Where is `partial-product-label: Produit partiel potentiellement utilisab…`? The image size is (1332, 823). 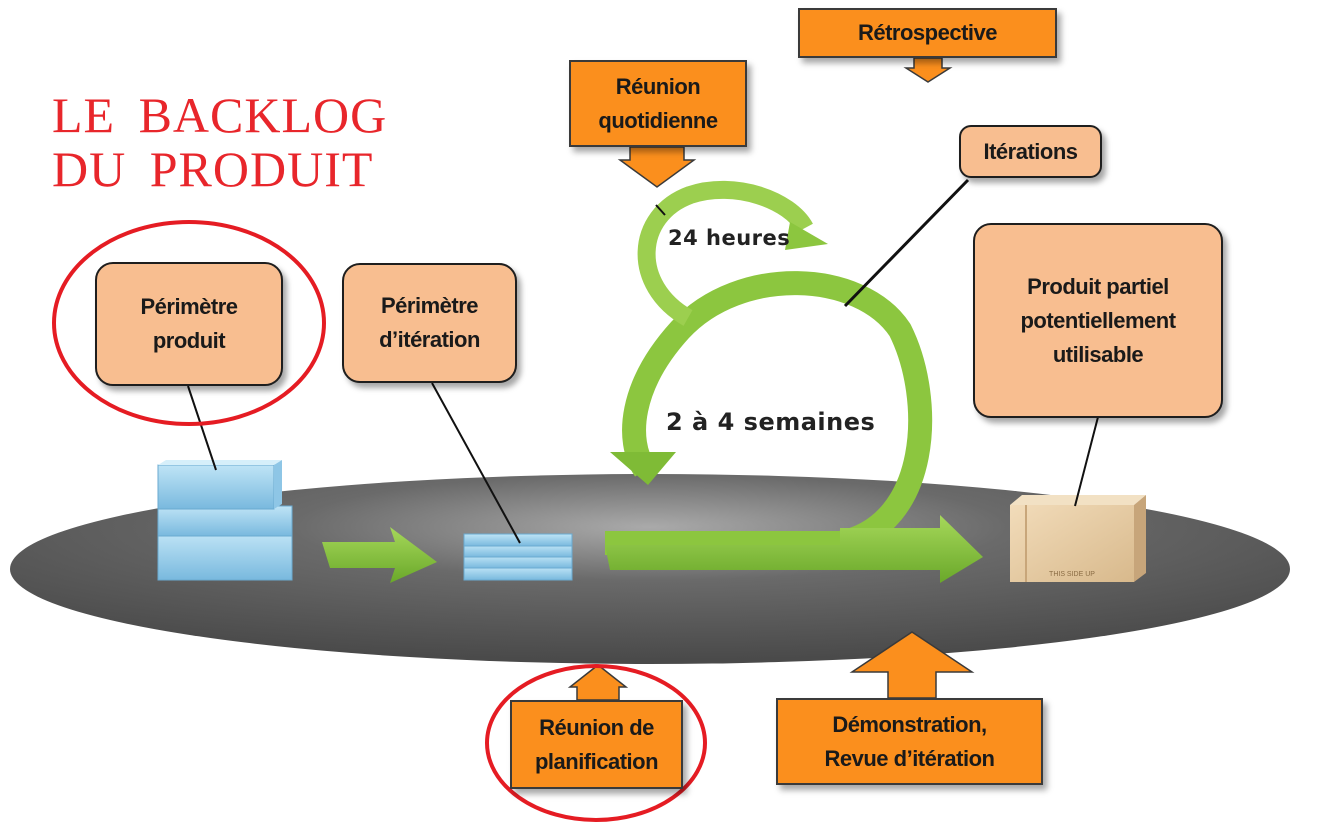
partial-product-label: Produit partiel potentiellement utilisab… is located at coordinates (1098, 320).